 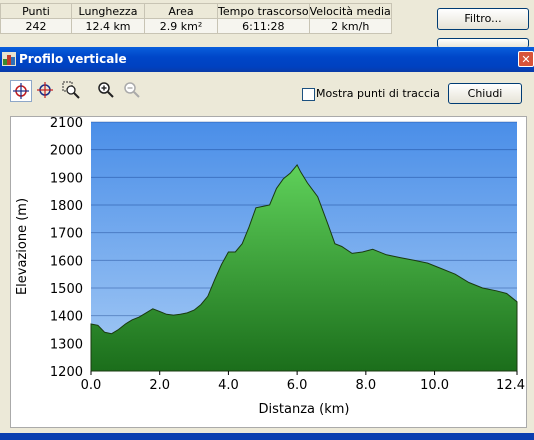 What do you see at coordinates (510, 385) in the screenshot?
I see `x-tick-label: 12.4` at bounding box center [510, 385].